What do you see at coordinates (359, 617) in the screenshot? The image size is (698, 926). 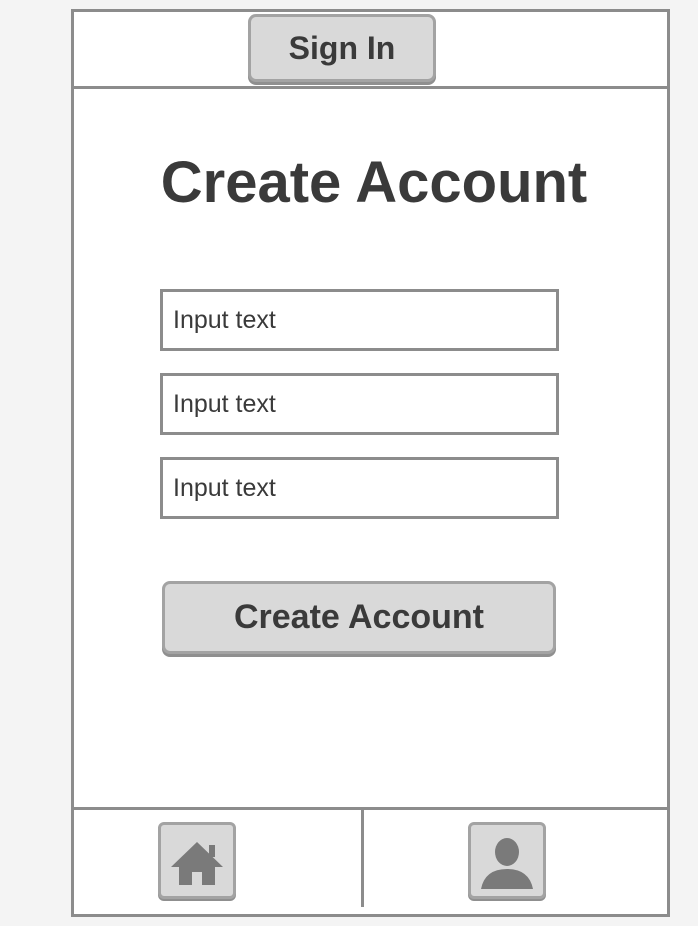 I see `create-account-button: Create Account` at bounding box center [359, 617].